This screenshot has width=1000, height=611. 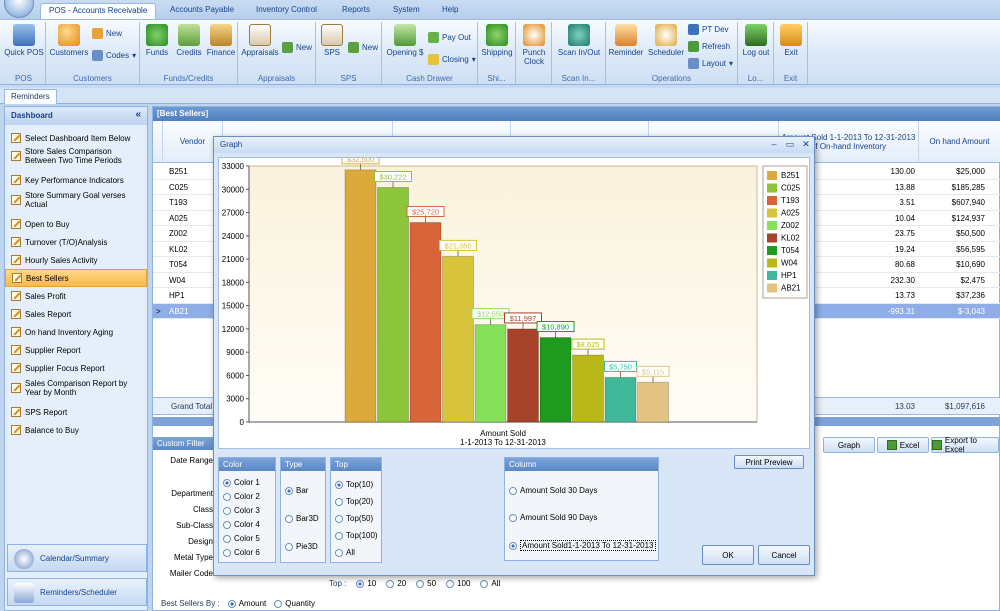 What do you see at coordinates (114, 55) in the screenshot?
I see `codes-button: Codes ▾` at bounding box center [114, 55].